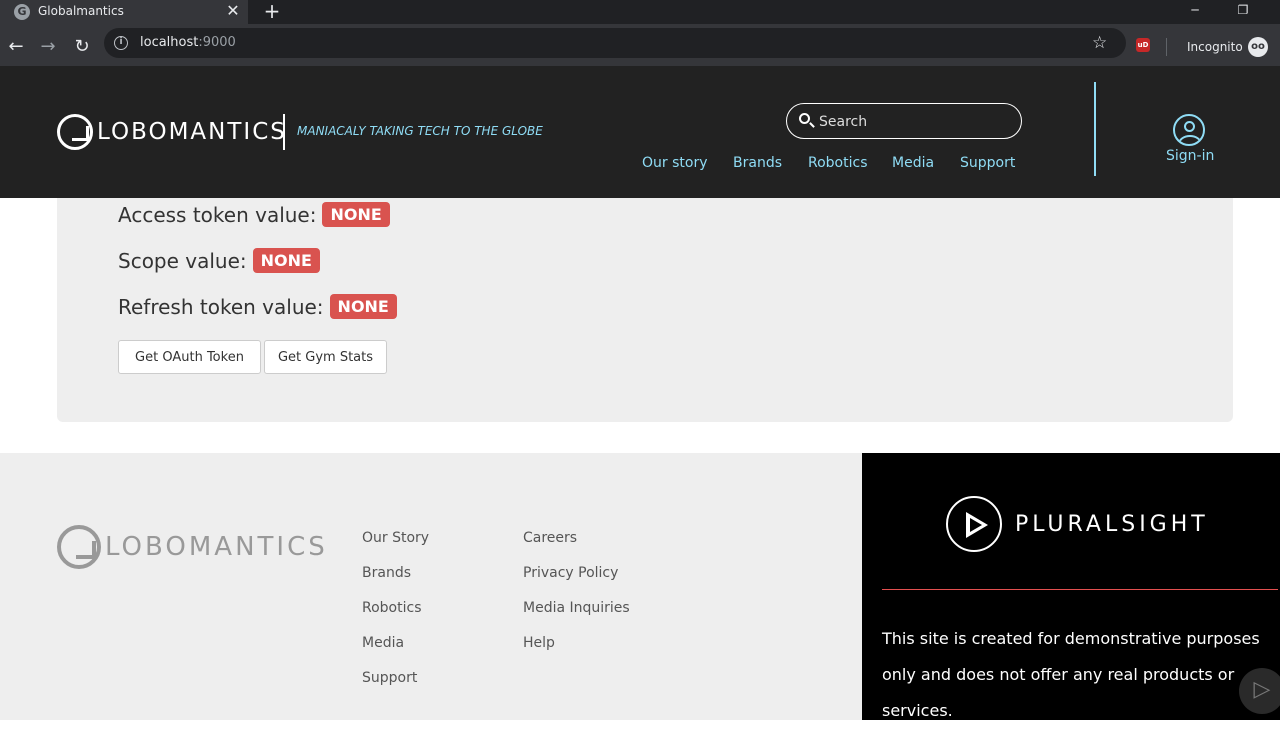  Describe the element at coordinates (395, 538) in the screenshot. I see `footer-link-our-story: Our Story` at that location.